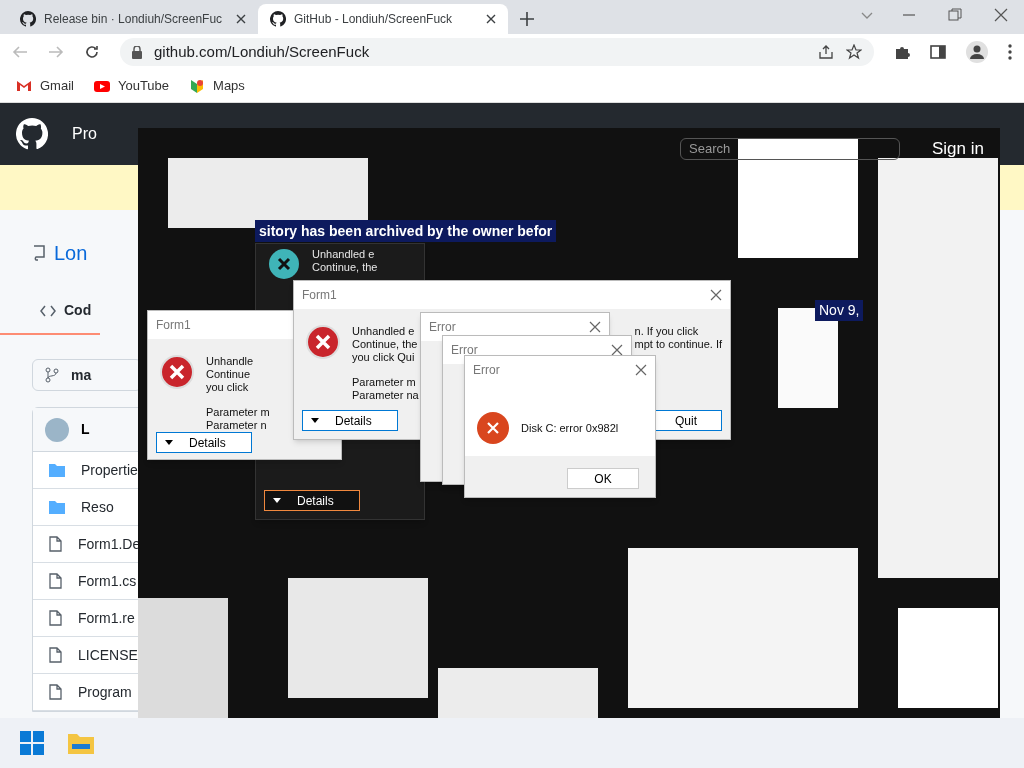 This screenshot has width=1024, height=768. Describe the element at coordinates (57, 429) in the screenshot. I see `avatar` at that location.